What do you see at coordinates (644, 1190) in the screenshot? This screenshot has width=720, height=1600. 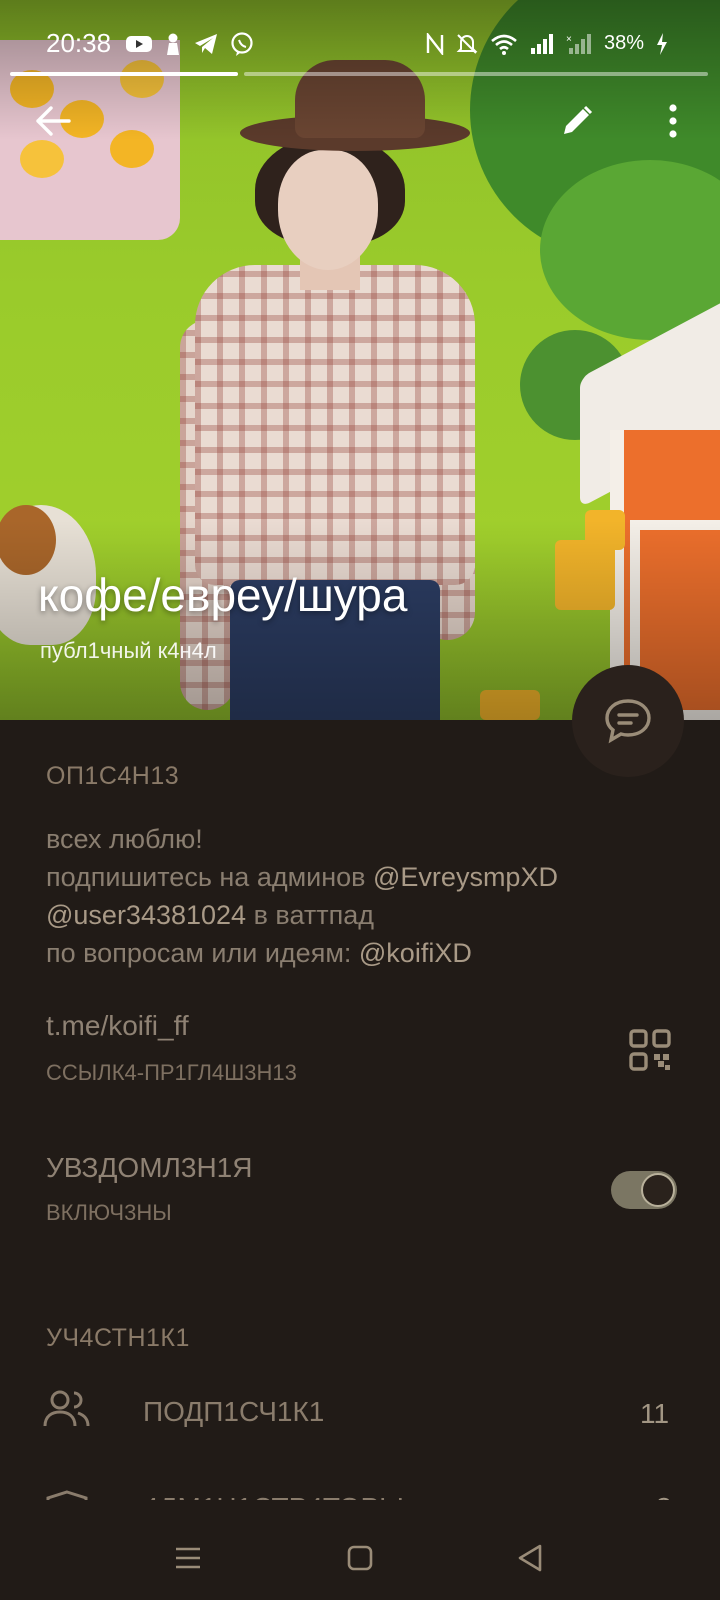 I see `notifications-toggle` at bounding box center [644, 1190].